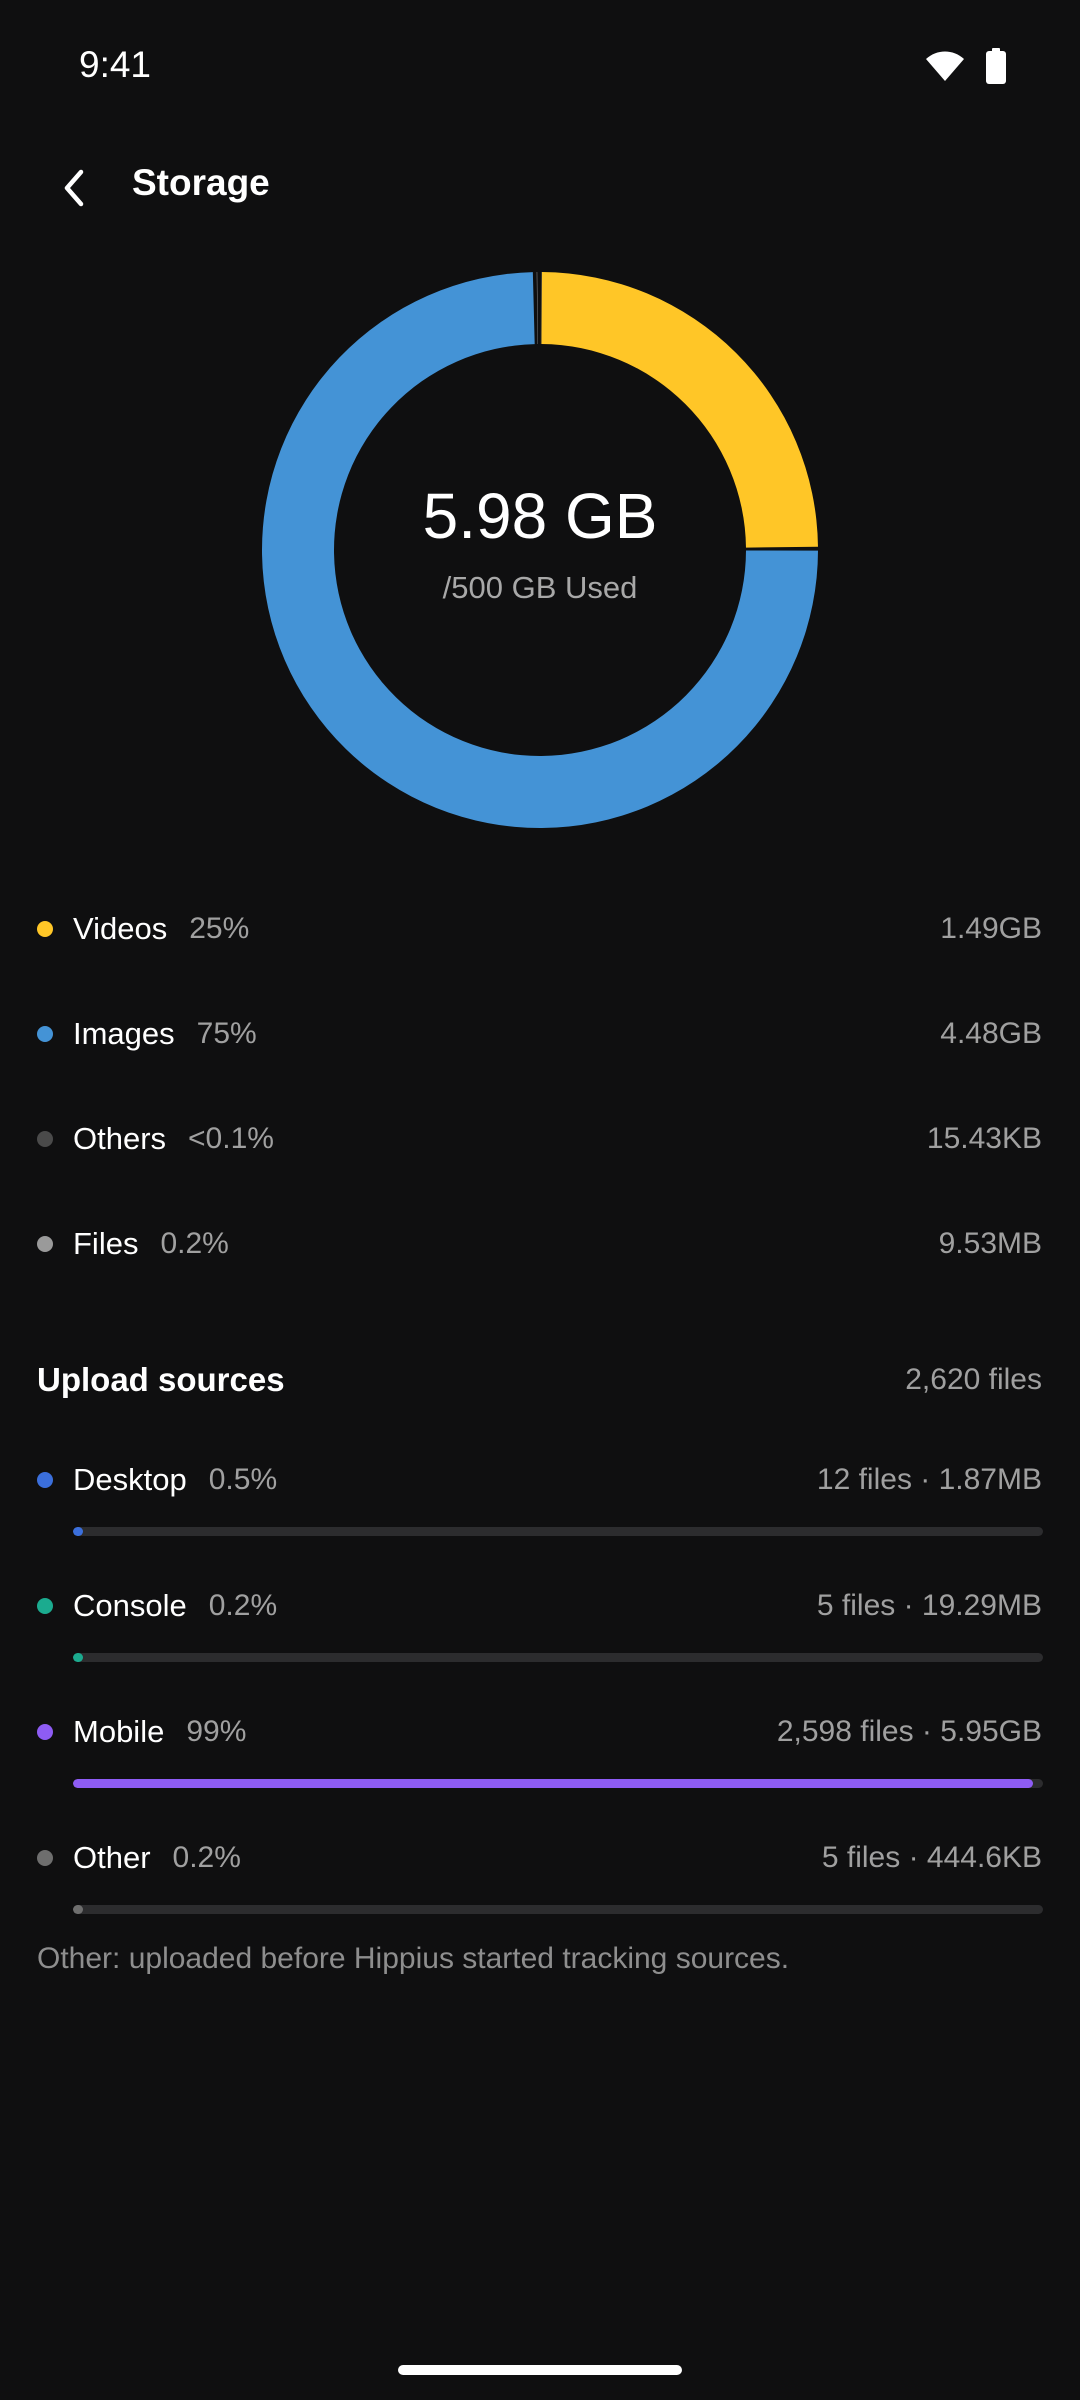  Describe the element at coordinates (226, 1033) in the screenshot. I see `category-percent: 75%` at that location.